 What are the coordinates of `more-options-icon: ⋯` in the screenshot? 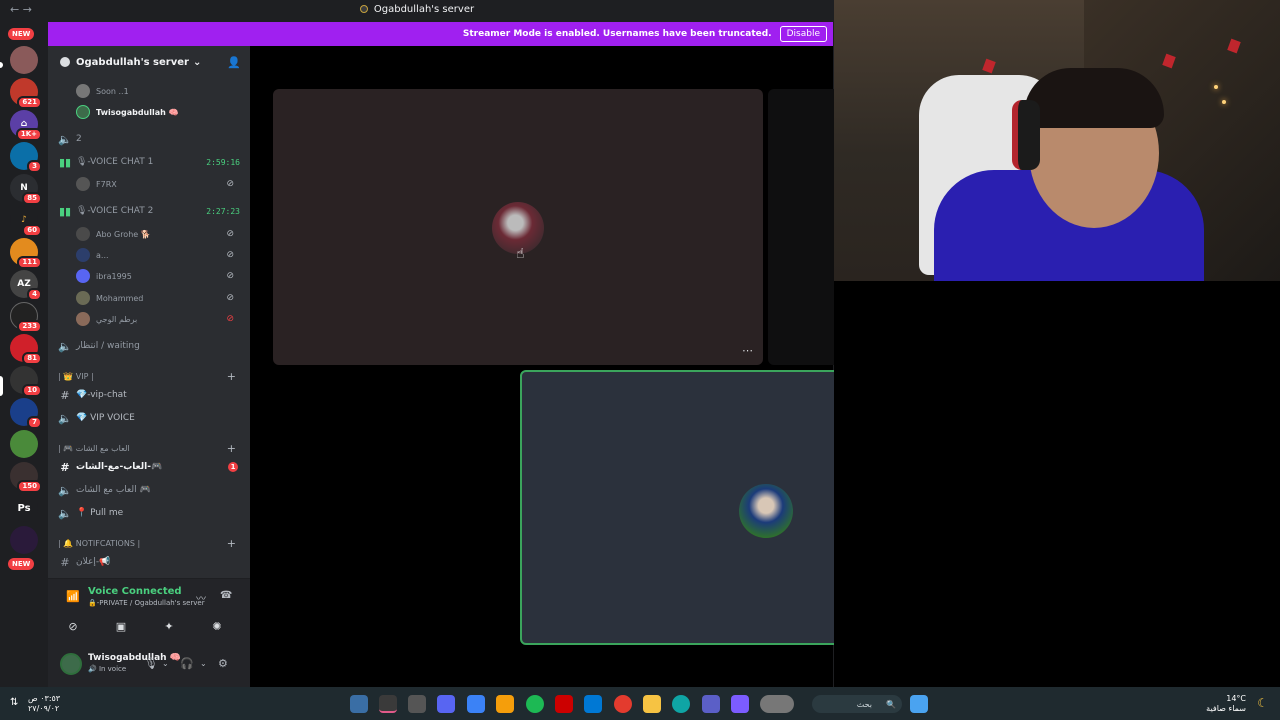 It's located at (747, 350).